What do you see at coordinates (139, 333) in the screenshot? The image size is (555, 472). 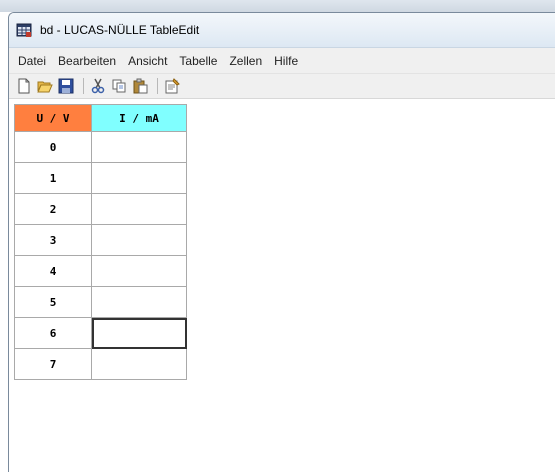 I see `table-cell-i-selected` at bounding box center [139, 333].